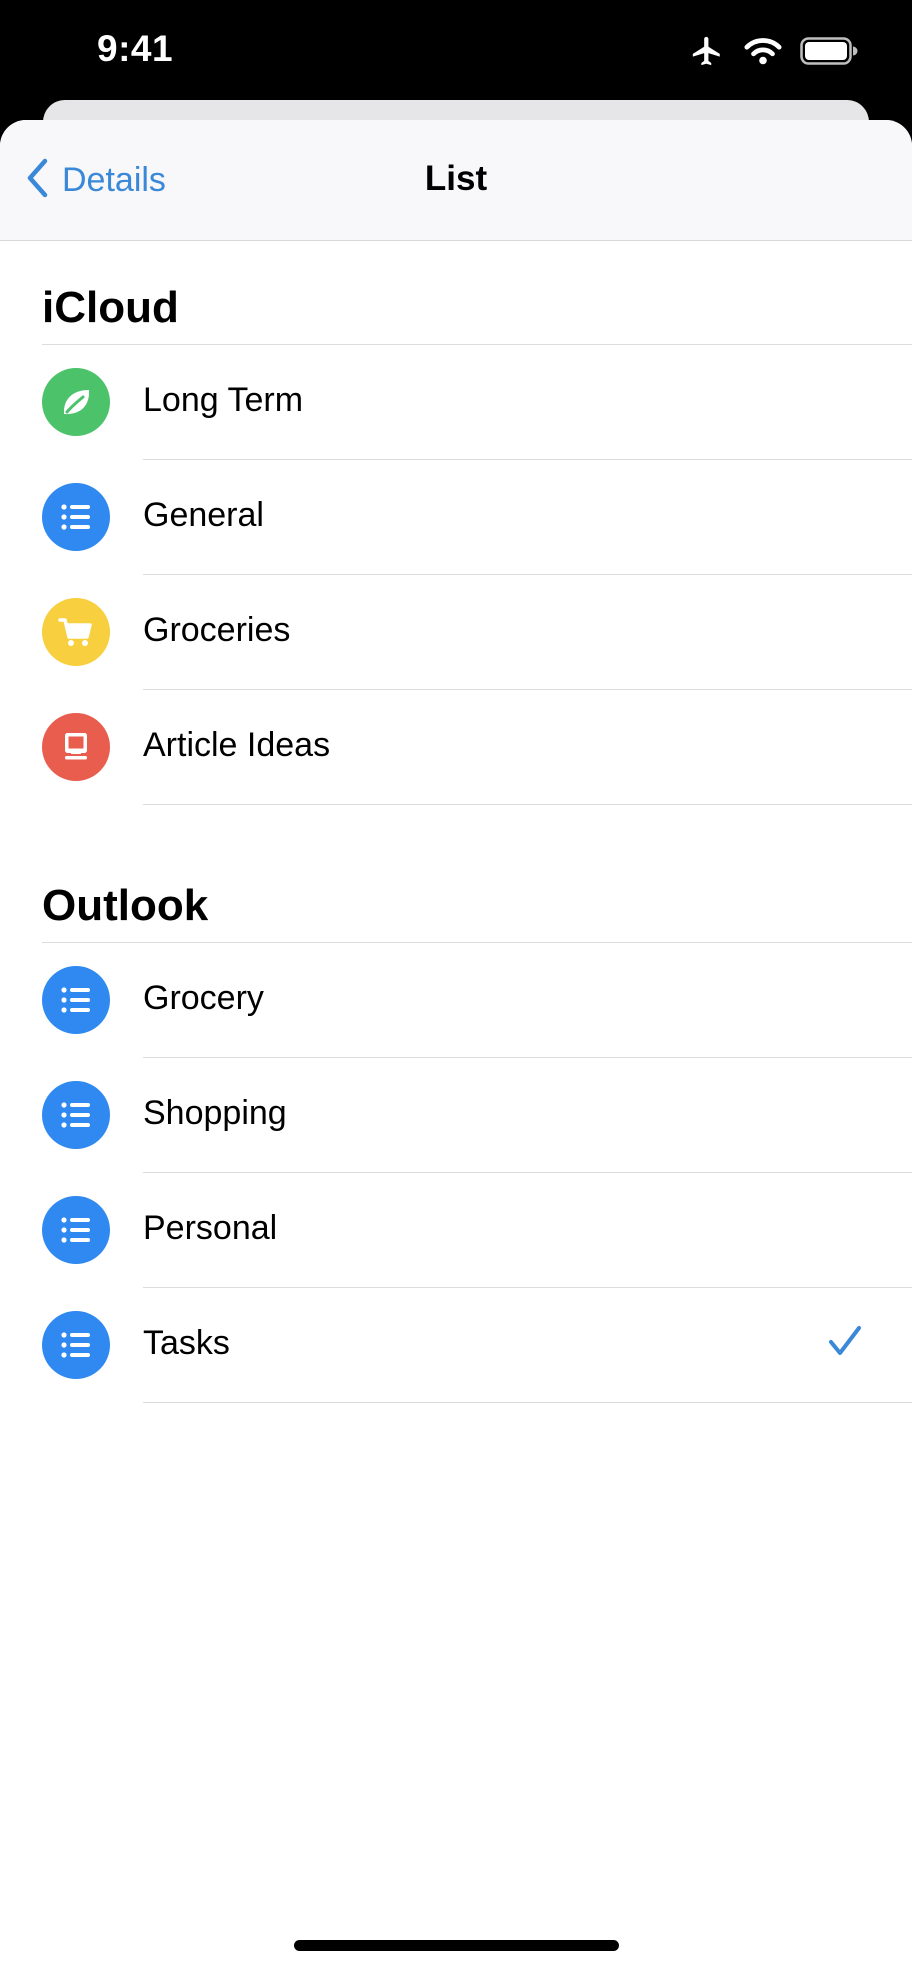 This screenshot has height=1966, width=912. Describe the element at coordinates (456, 747) in the screenshot. I see `list-item: Article Ideas` at that location.